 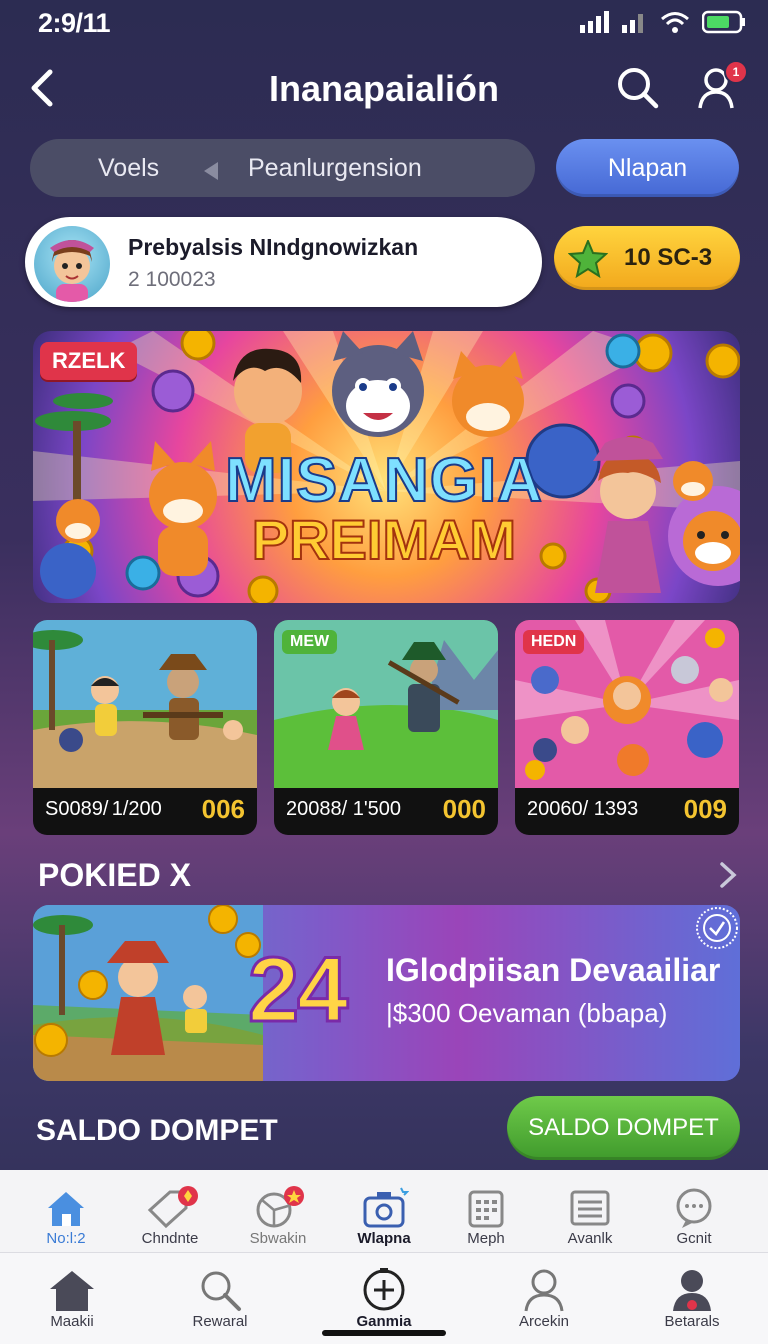 I want to click on tab-home: No:l:2, so click(x=66, y=1216).